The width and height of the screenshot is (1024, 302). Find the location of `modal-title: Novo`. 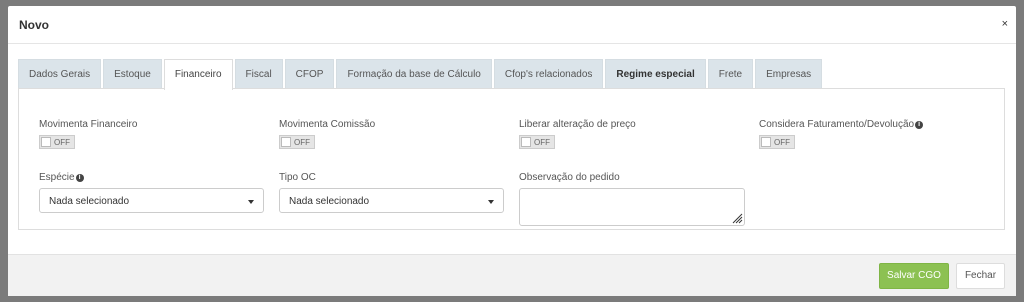

modal-title: Novo is located at coordinates (34, 25).